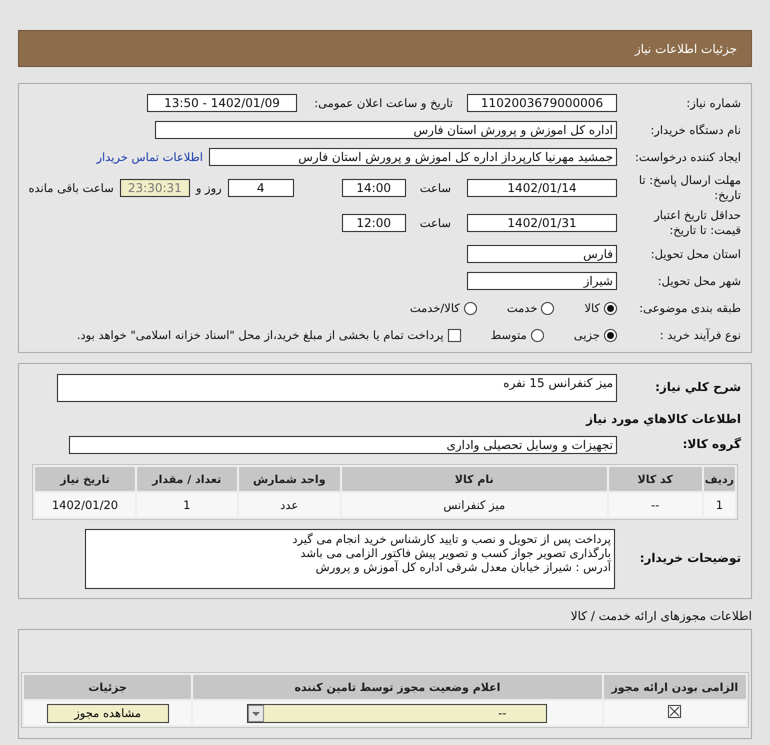 The image size is (770, 745). Describe the element at coordinates (655, 479) in the screenshot. I see `column-header: کد کالا` at that location.